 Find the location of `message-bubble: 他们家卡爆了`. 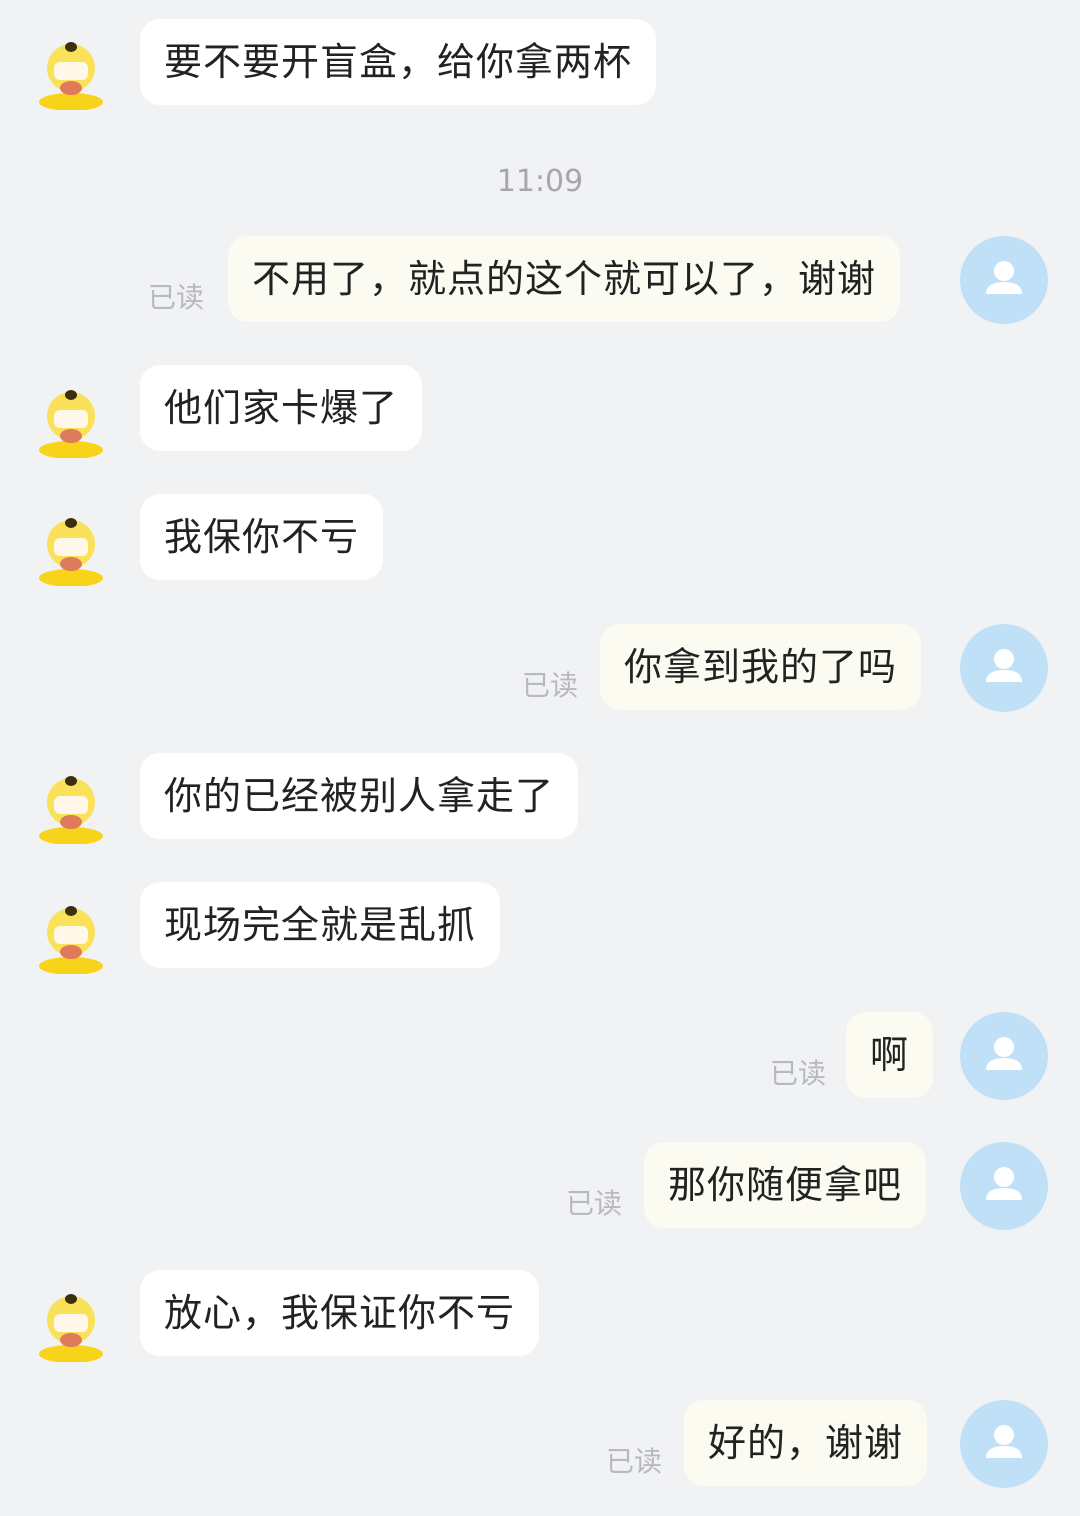

message-bubble: 他们家卡爆了 is located at coordinates (281, 408).